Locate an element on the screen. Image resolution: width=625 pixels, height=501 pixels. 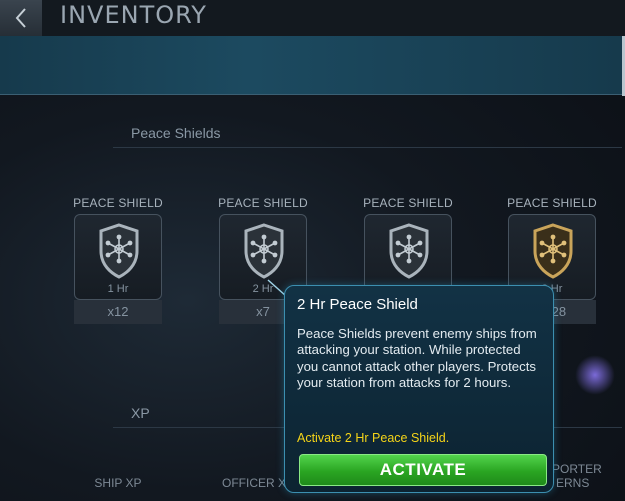
section-title-peace-shields: Peace Shields is located at coordinates (176, 133).